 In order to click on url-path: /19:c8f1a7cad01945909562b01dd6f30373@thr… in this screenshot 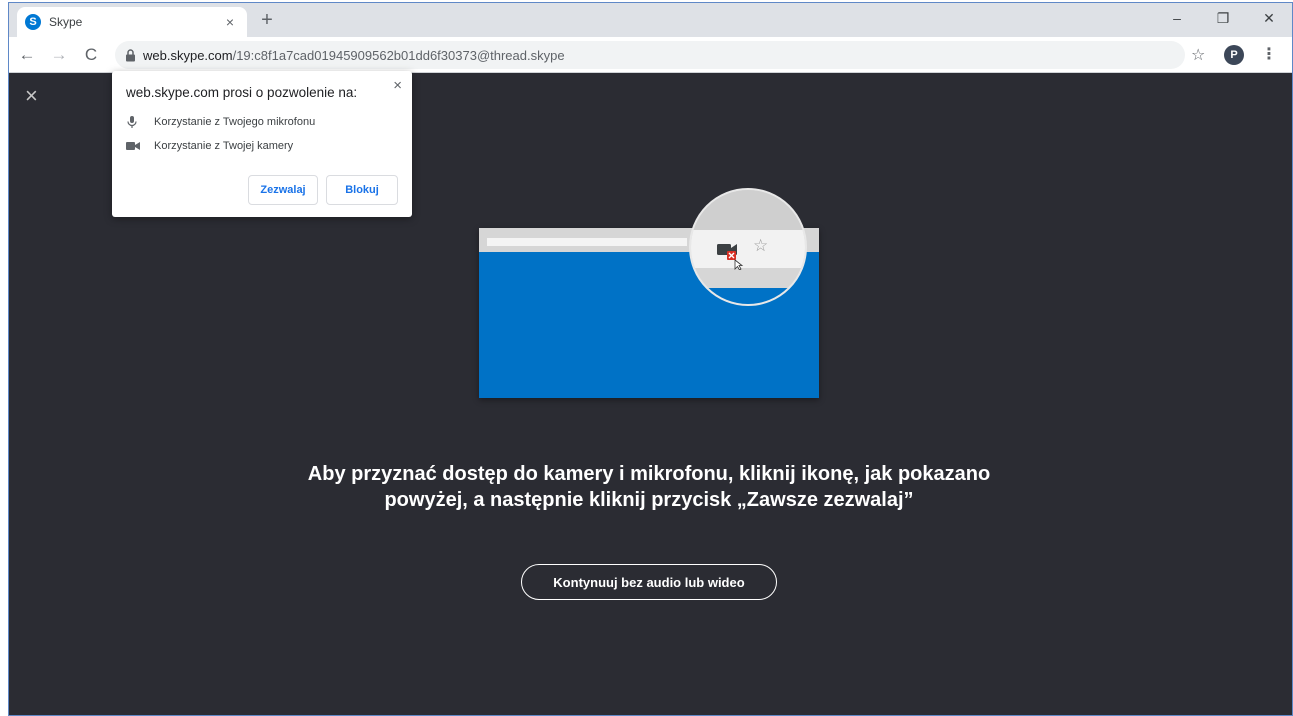, I will do `click(398, 55)`.